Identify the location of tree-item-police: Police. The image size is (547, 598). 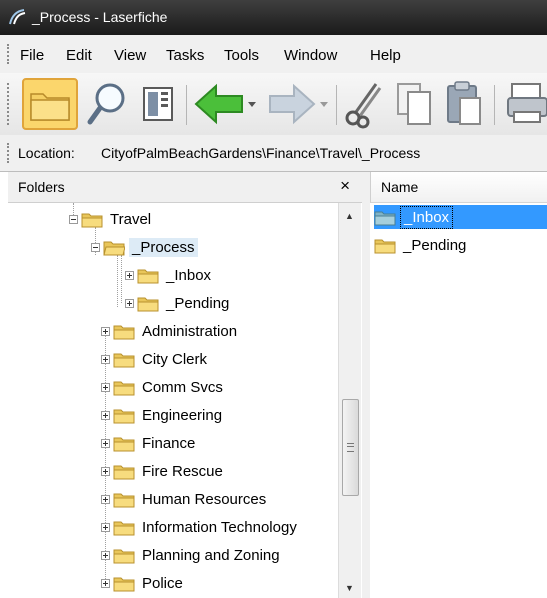
(143, 583).